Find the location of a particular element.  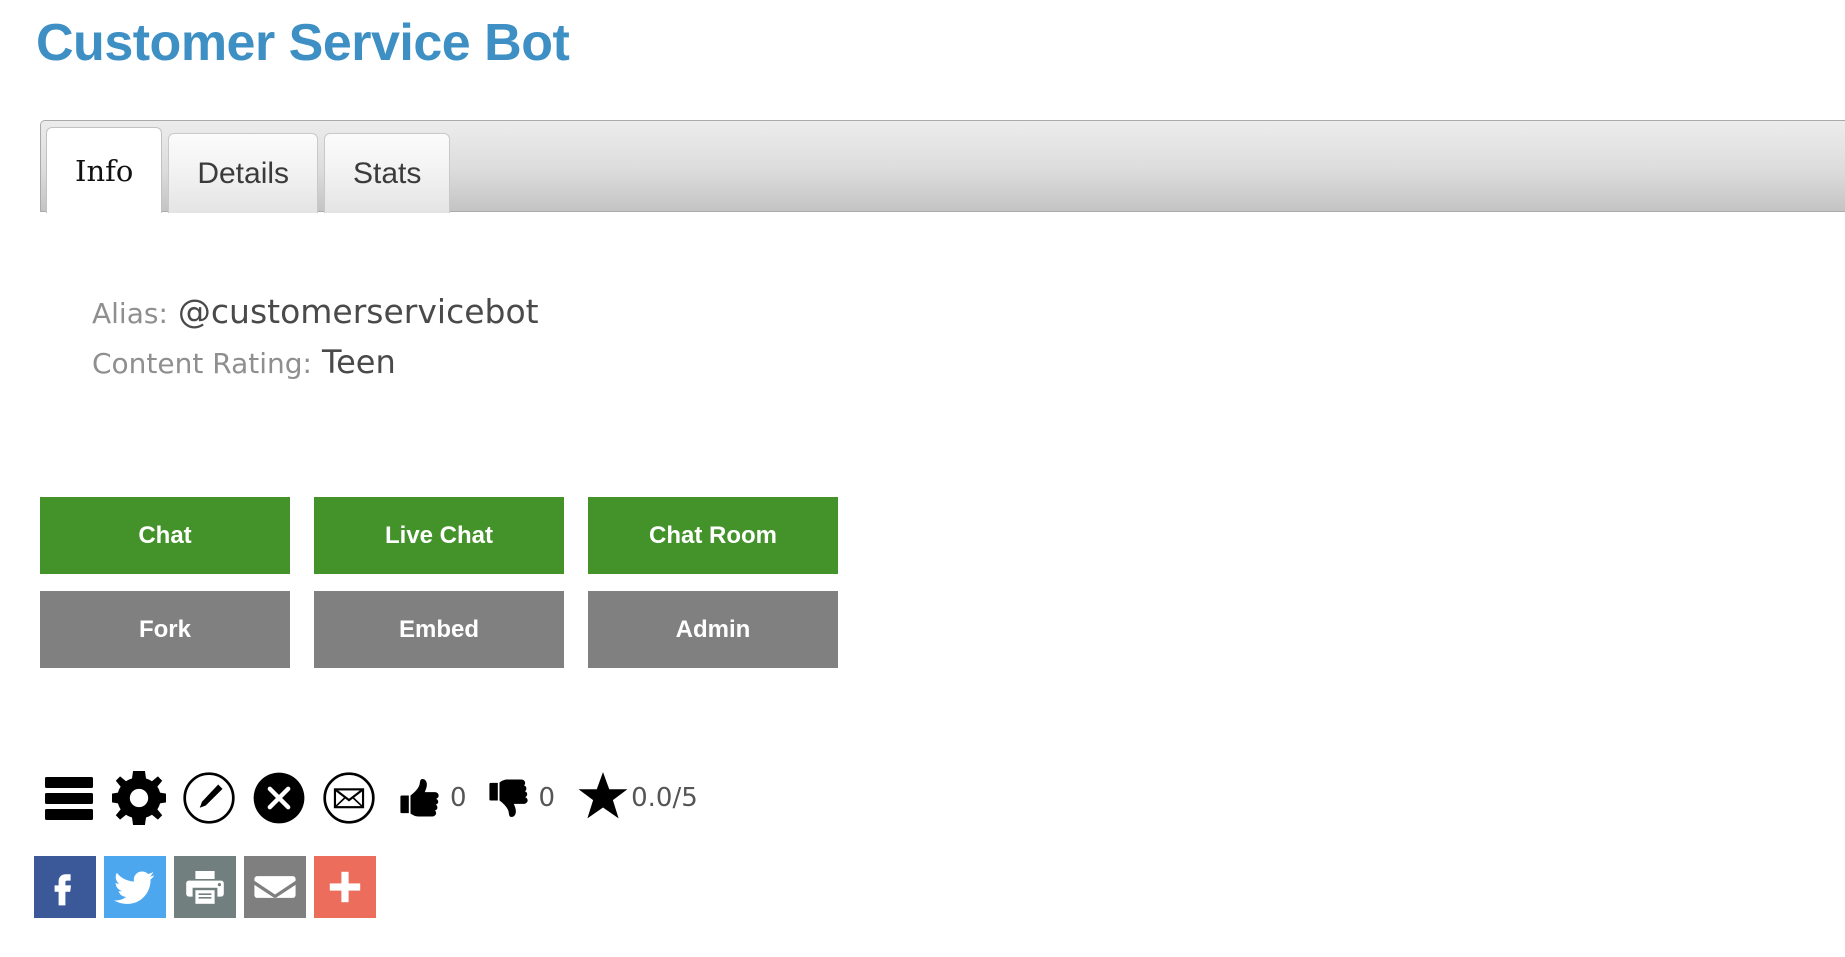

tab-details-label: Details is located at coordinates (243, 173).